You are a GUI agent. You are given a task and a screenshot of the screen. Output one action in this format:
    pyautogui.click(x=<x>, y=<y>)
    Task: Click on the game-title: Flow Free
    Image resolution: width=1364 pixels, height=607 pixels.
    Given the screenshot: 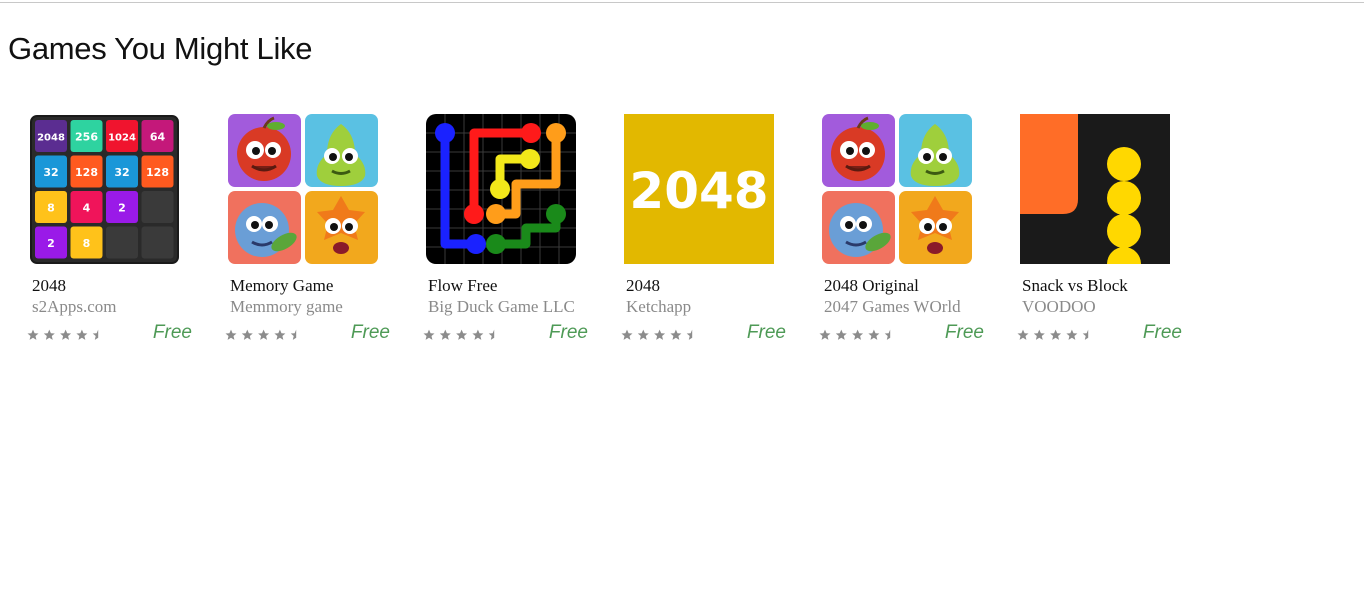 What is the action you would take?
    pyautogui.click(x=462, y=286)
    